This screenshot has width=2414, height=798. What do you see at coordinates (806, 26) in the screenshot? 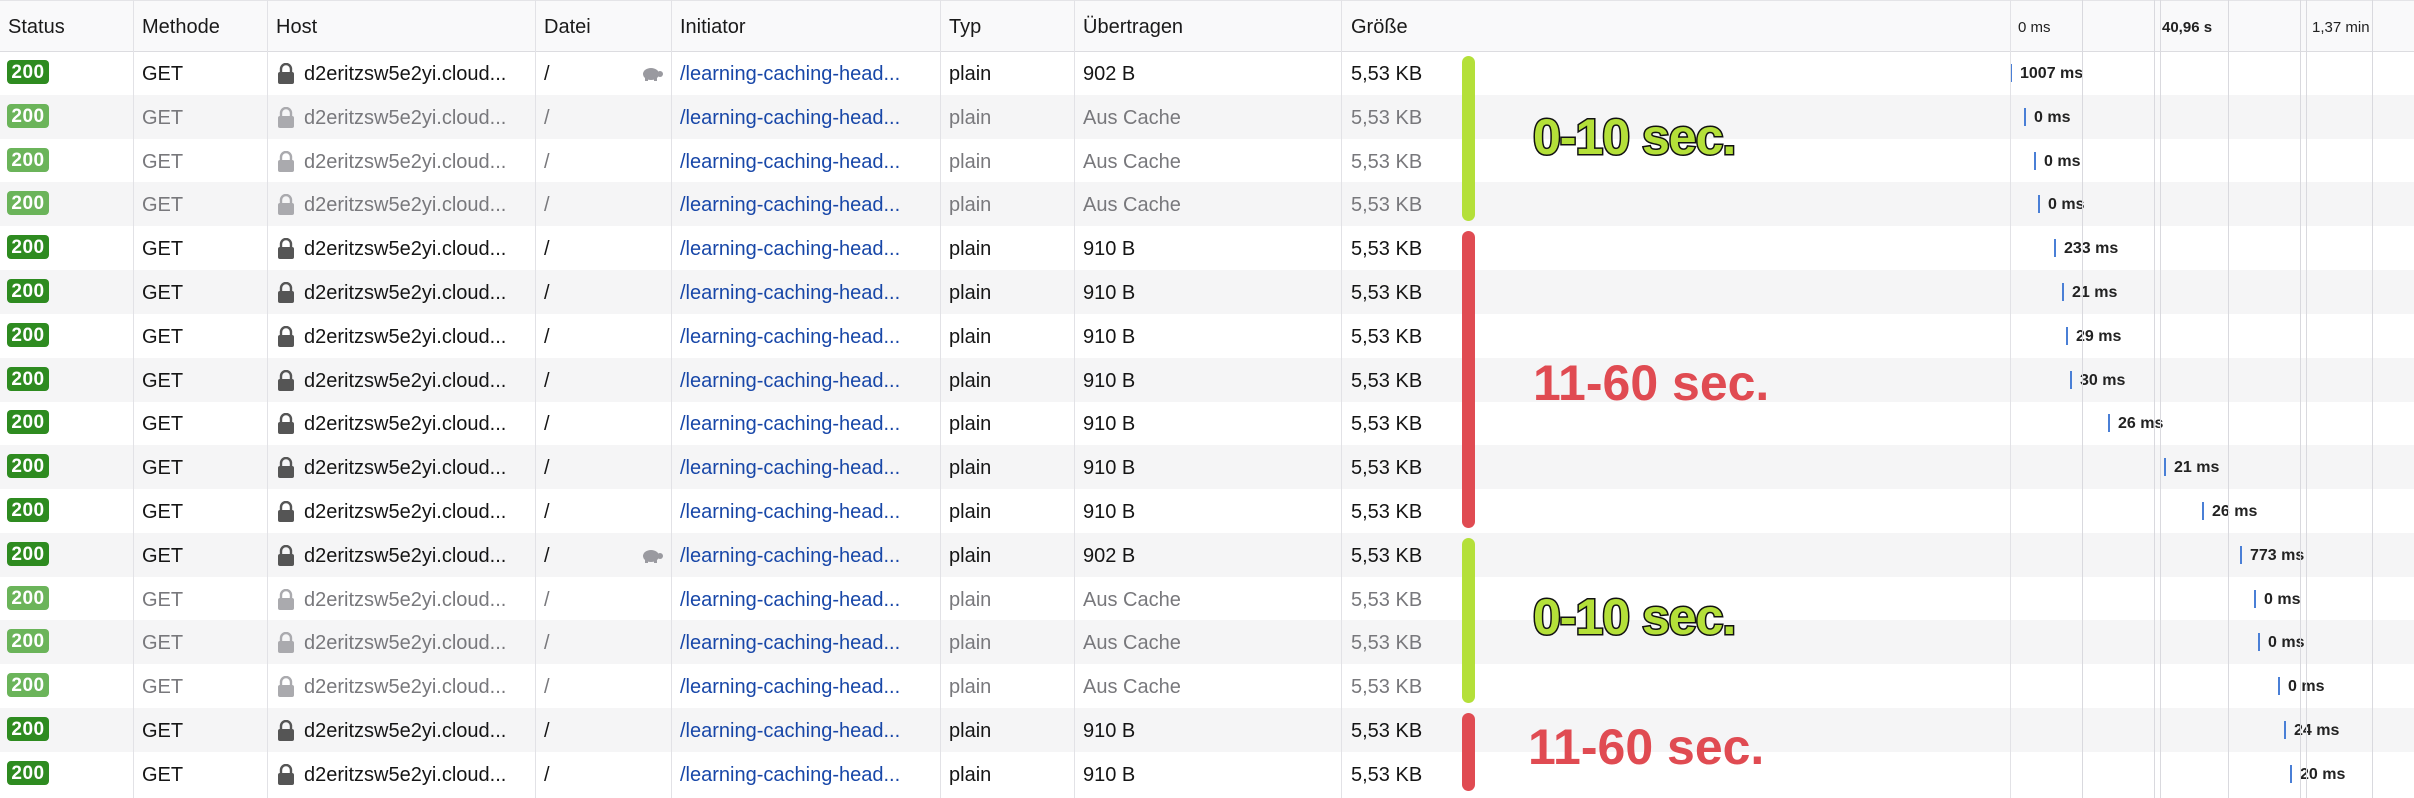
I see `col-initiator: Initiator` at bounding box center [806, 26].